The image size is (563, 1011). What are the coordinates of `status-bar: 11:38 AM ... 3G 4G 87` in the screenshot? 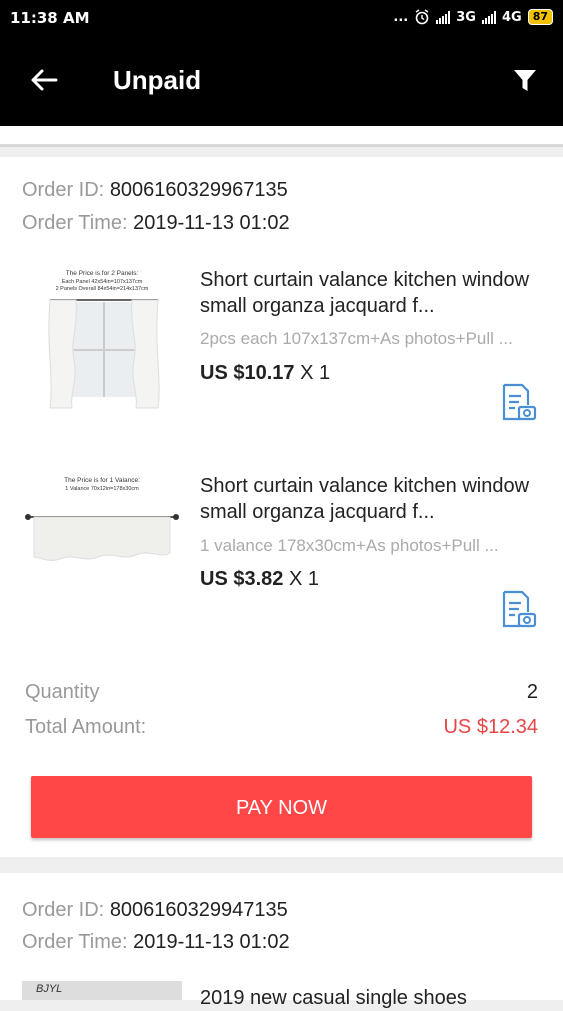 It's located at (281, 19).